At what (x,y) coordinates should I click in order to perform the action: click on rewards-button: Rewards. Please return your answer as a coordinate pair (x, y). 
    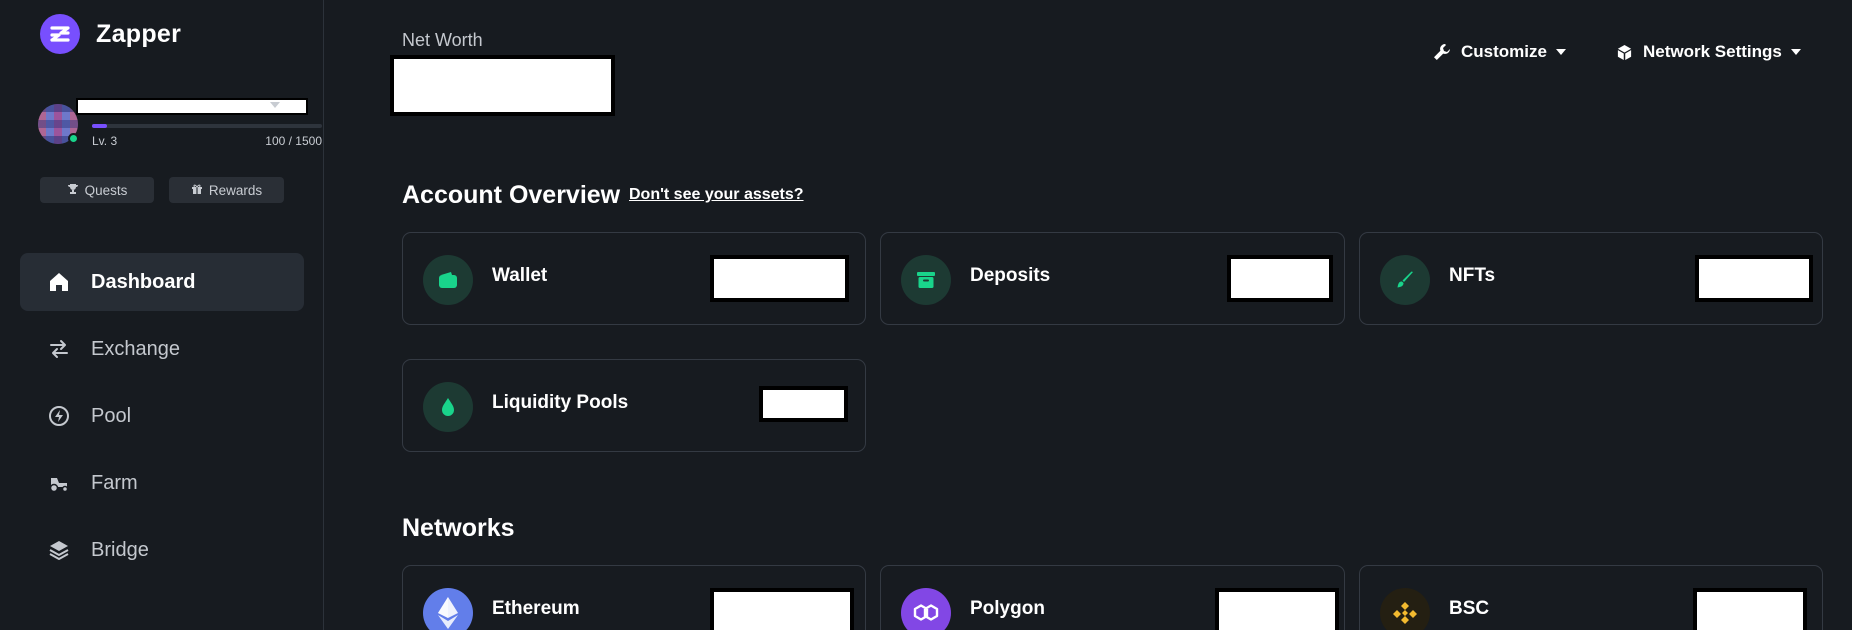
    Looking at the image, I should click on (226, 190).